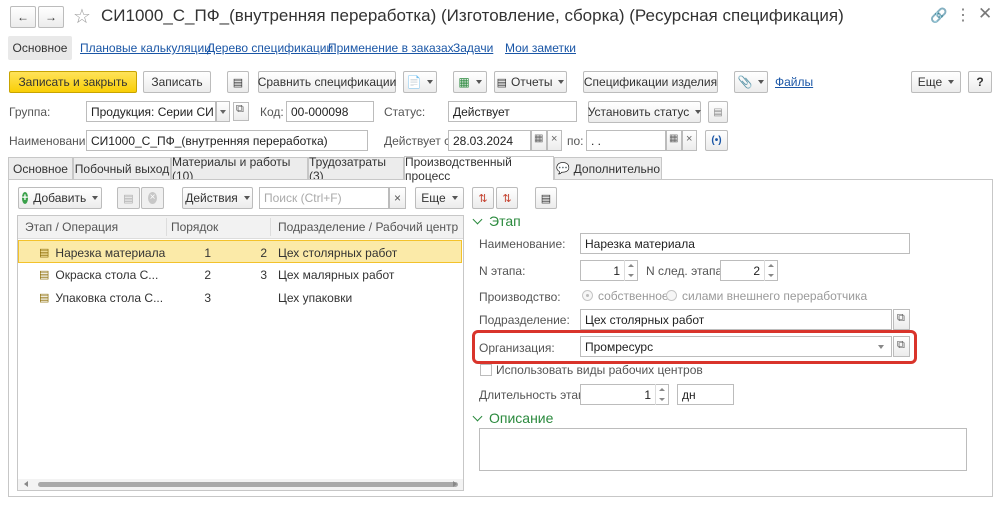 The image size is (1005, 506). What do you see at coordinates (23, 17) in the screenshot?
I see `back-button: ←` at bounding box center [23, 17].